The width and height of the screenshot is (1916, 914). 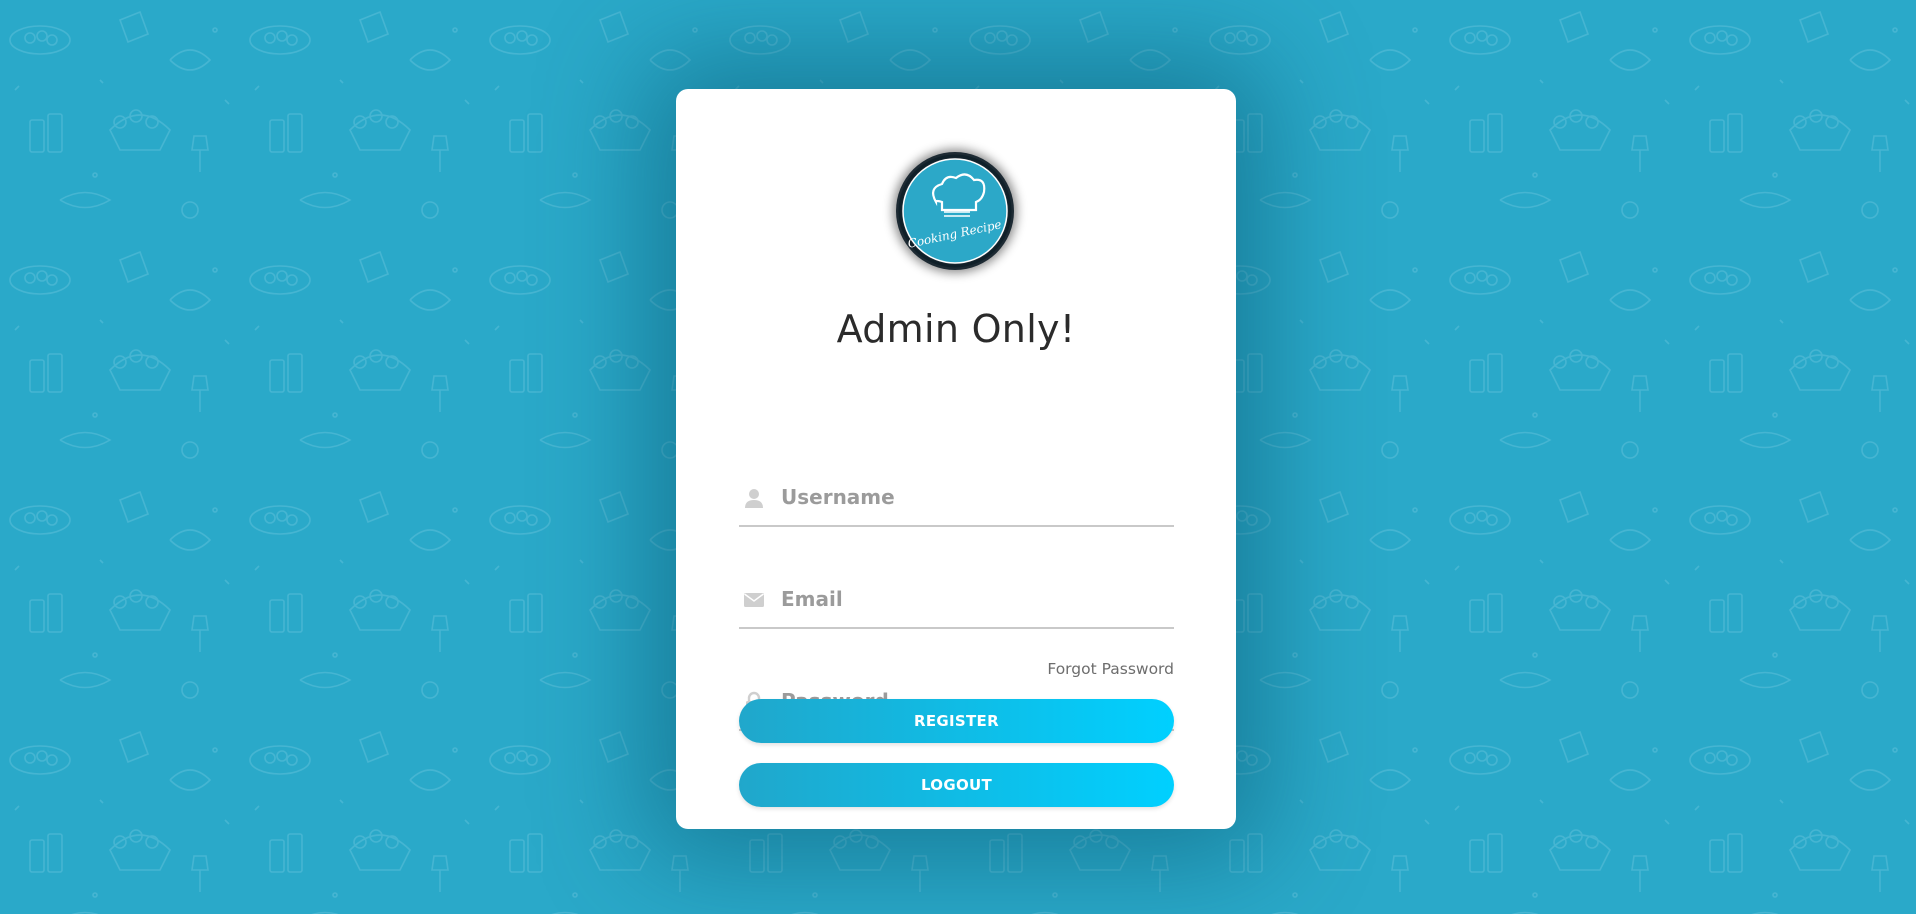 What do you see at coordinates (973, 497) in the screenshot?
I see `username-input` at bounding box center [973, 497].